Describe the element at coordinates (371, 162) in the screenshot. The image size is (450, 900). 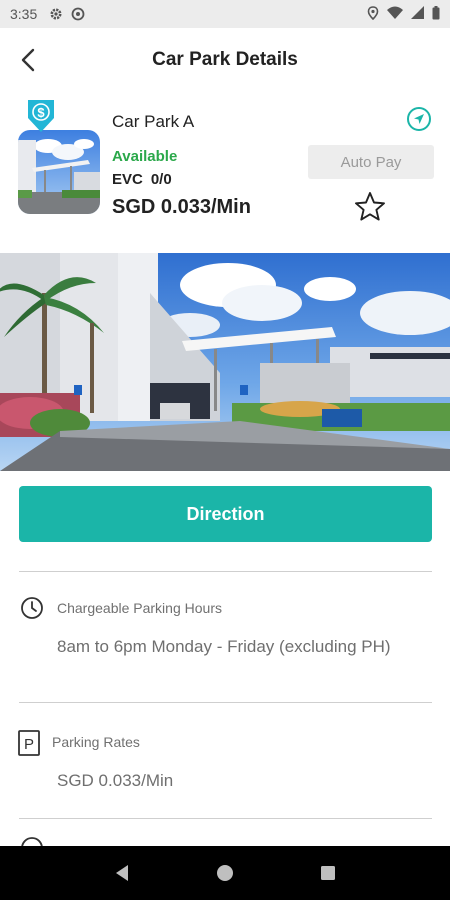
I see `auto-pay-button: Auto Pay` at that location.